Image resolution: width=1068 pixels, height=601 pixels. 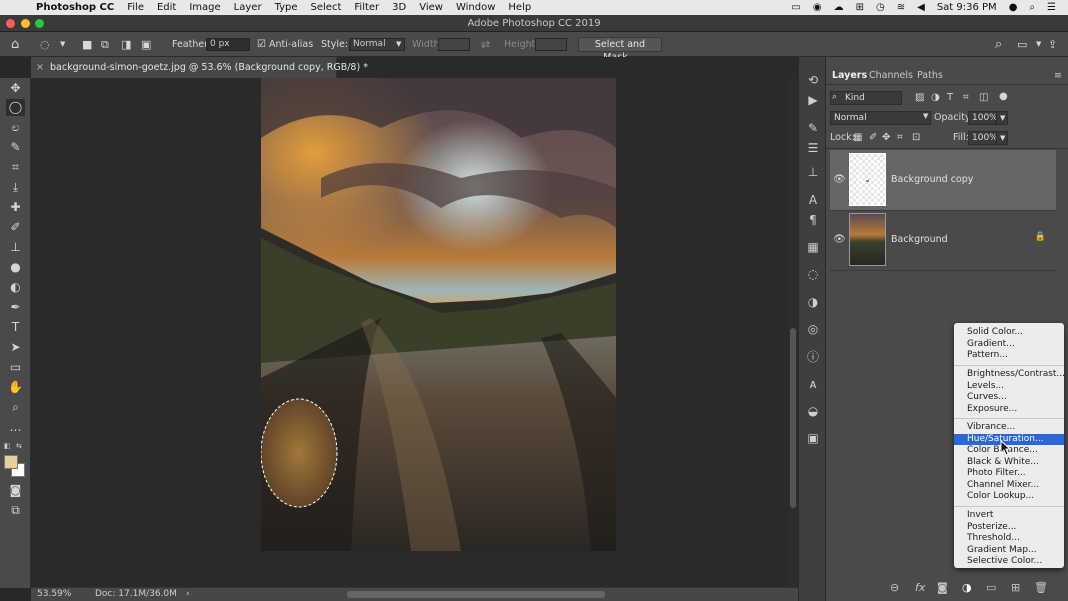 What do you see at coordinates (813, 274) in the screenshot?
I see `learn-lightbulb-icon: ◌` at bounding box center [813, 274].